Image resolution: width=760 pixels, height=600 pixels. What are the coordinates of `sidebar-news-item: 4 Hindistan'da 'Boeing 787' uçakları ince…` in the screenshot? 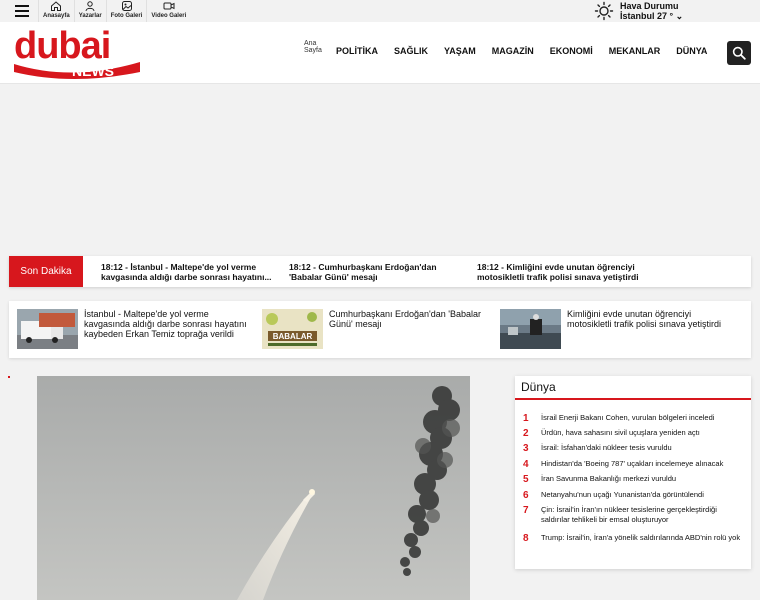 It's located at (632, 464).